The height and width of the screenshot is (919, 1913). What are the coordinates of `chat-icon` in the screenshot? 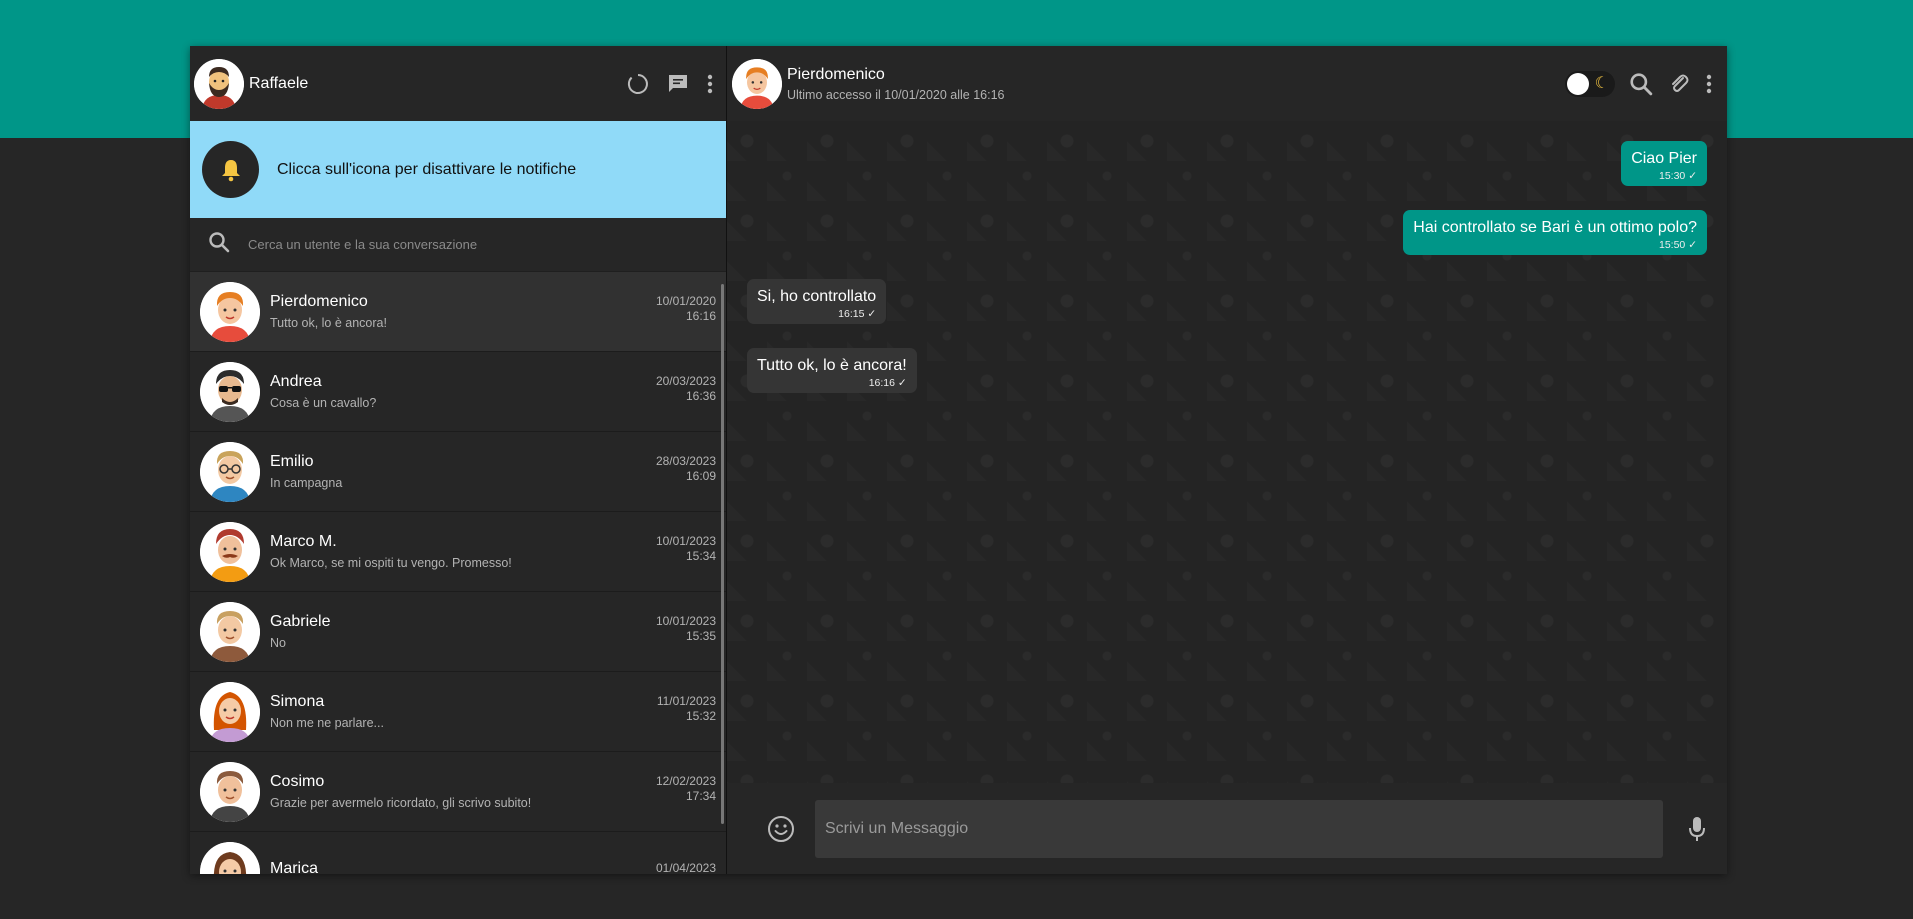 It's located at (678, 84).